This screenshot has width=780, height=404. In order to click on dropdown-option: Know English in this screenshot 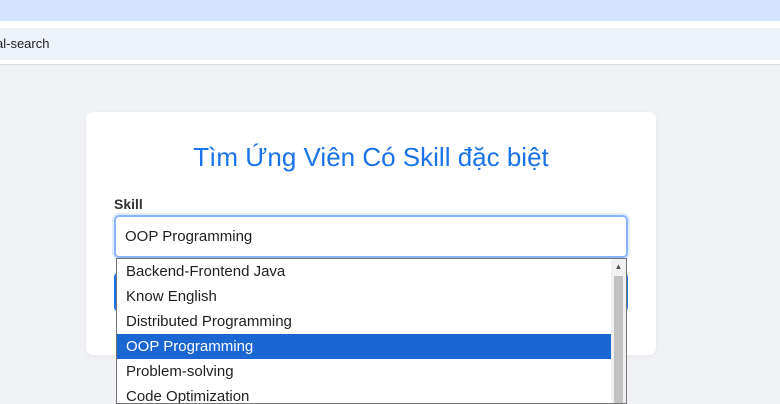, I will do `click(364, 296)`.